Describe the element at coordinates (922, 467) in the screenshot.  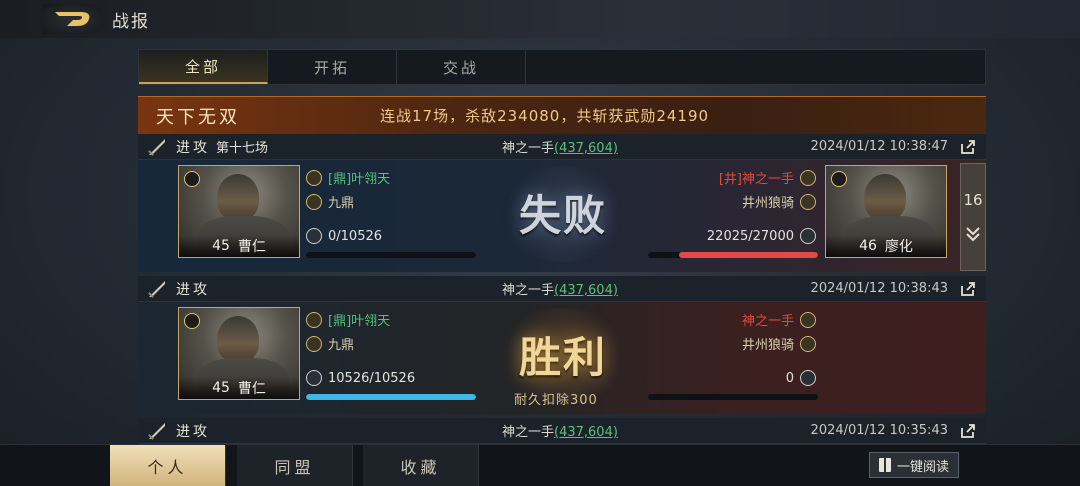
I see `read-all-label: 一键阅读` at that location.